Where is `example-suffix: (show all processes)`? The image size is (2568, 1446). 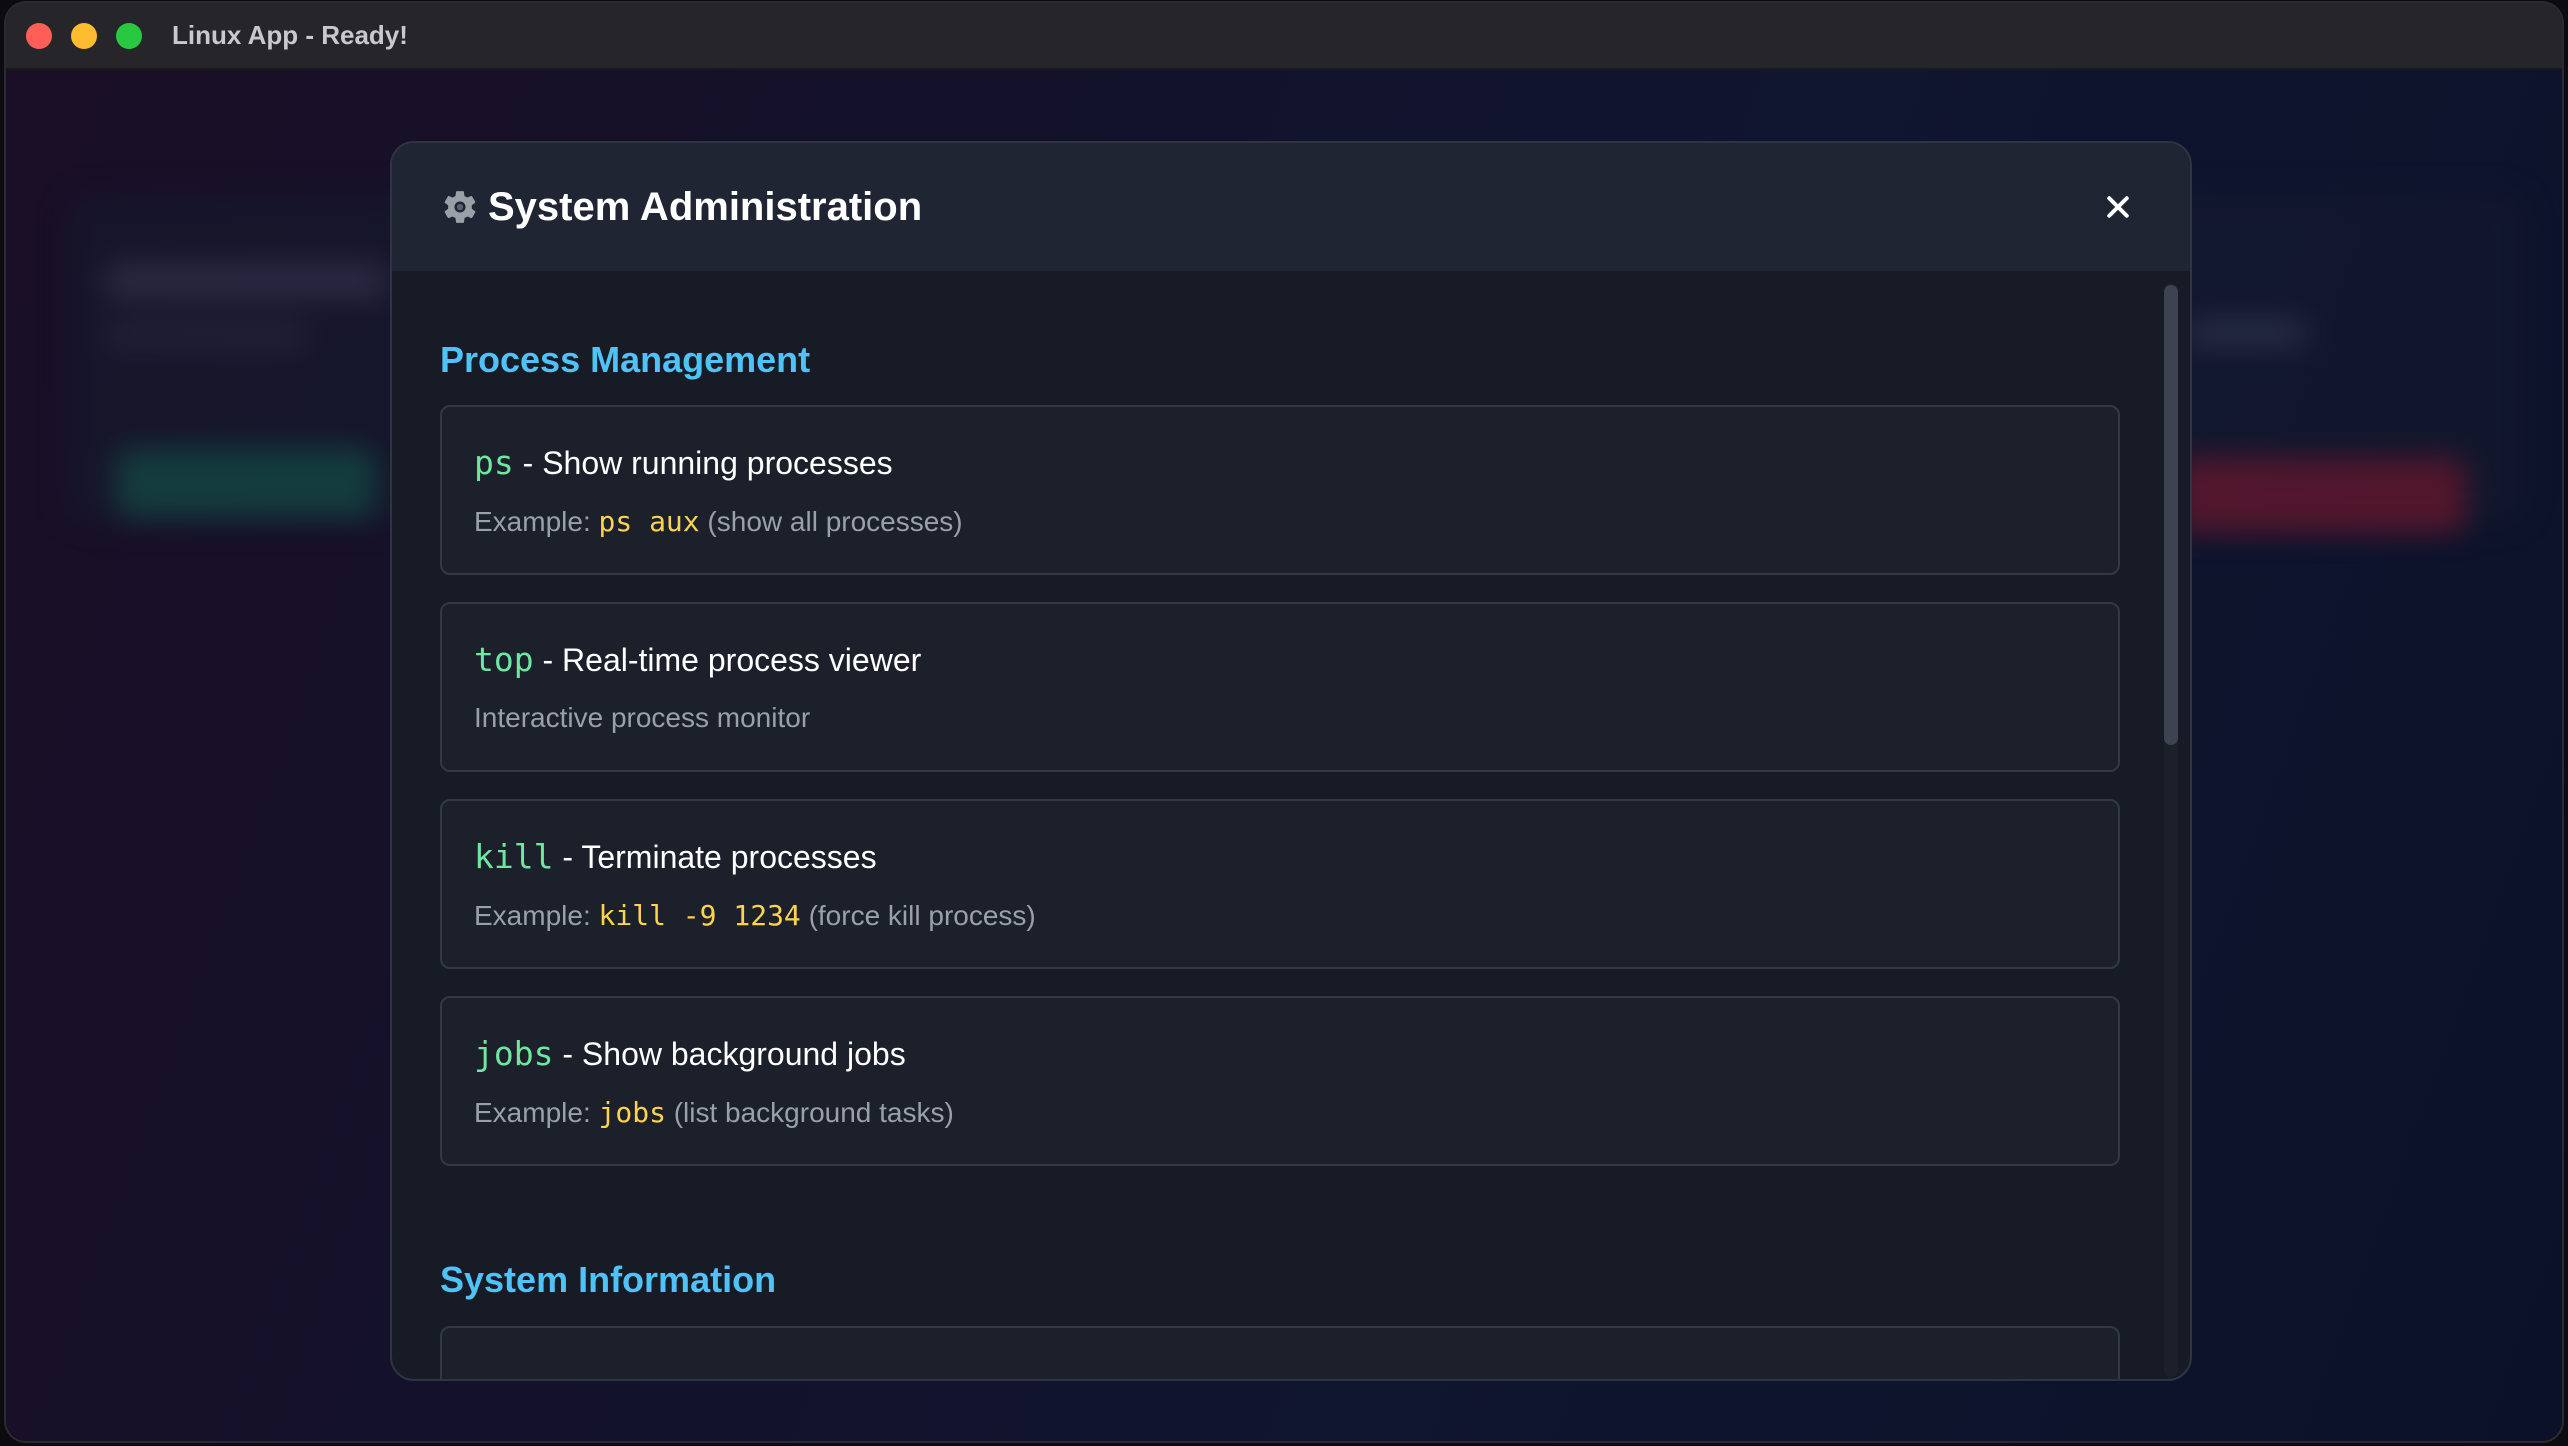
example-suffix: (show all processes) is located at coordinates (831, 521).